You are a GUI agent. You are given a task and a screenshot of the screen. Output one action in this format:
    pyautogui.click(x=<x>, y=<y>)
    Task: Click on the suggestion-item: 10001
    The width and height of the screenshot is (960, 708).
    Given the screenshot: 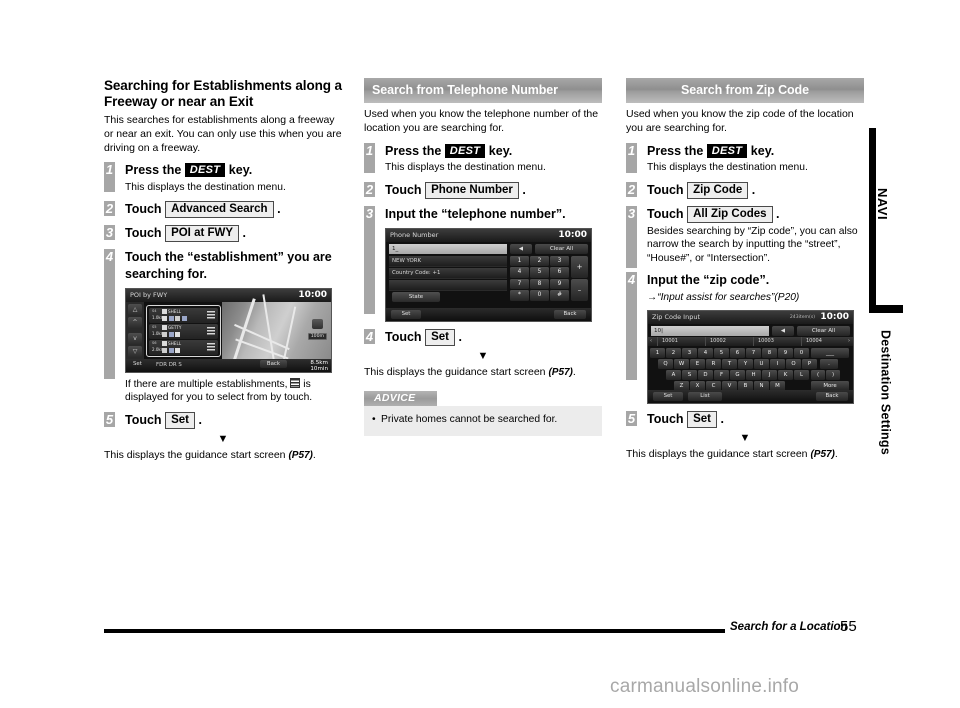 What is the action you would take?
    pyautogui.click(x=681, y=341)
    